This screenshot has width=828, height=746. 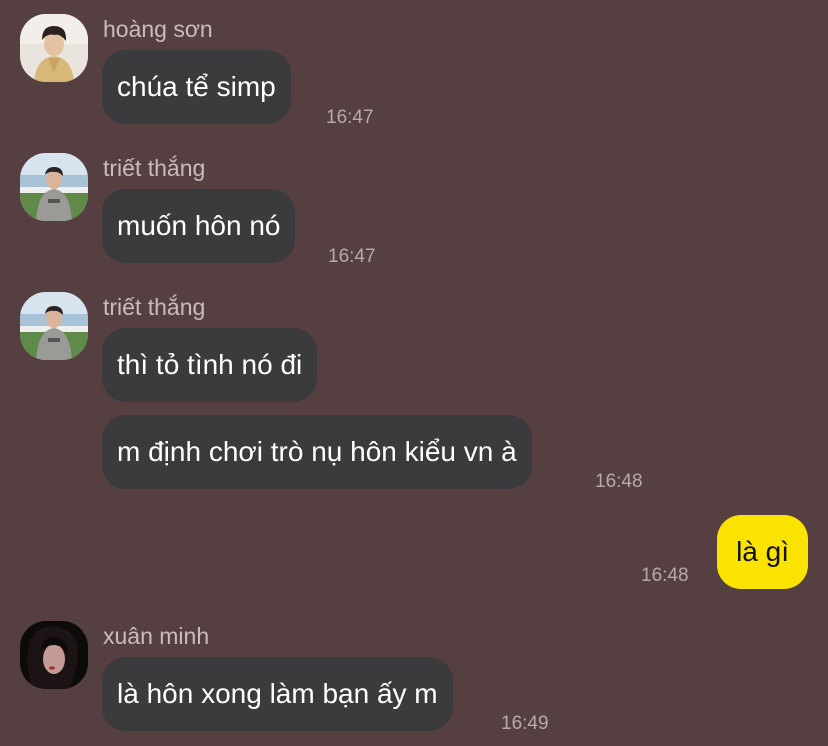 I want to click on message-bubble: thì tỏ tình nó đi, so click(x=210, y=365).